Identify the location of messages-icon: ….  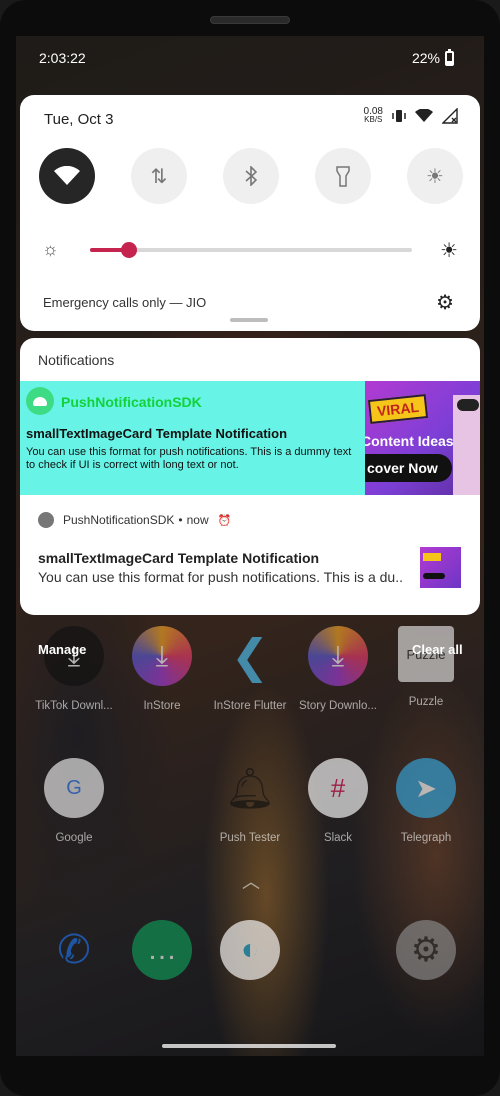
(162, 950).